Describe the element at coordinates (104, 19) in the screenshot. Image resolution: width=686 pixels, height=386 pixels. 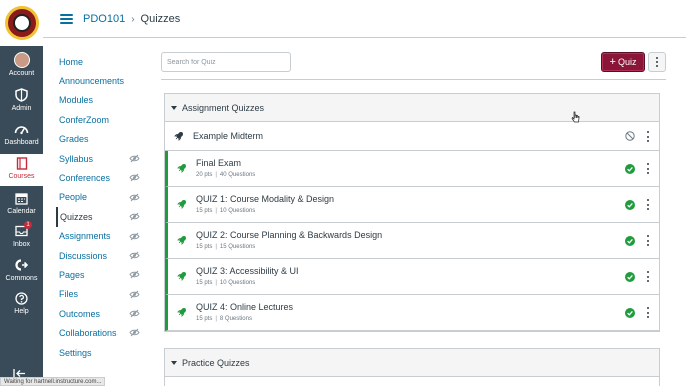
I see `breadcrumb-course-link: PDO101` at that location.